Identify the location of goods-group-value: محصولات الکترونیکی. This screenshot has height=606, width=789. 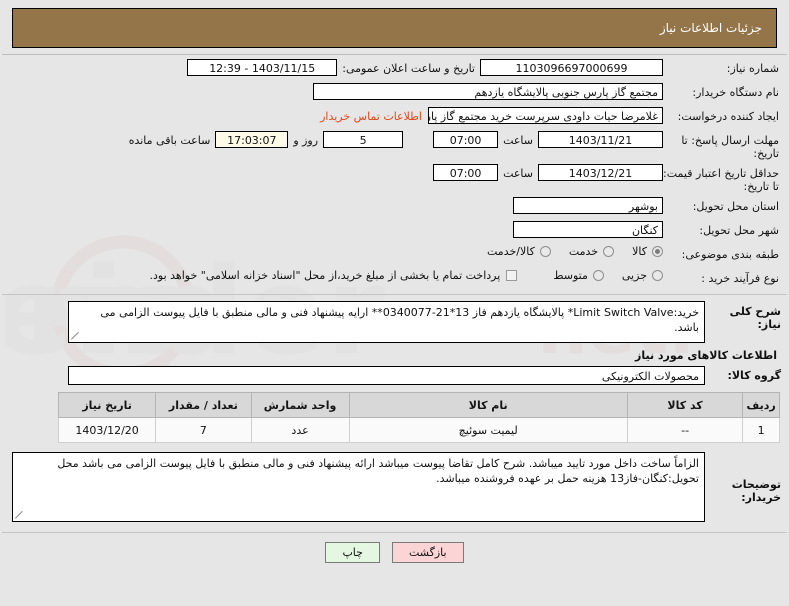
(386, 375).